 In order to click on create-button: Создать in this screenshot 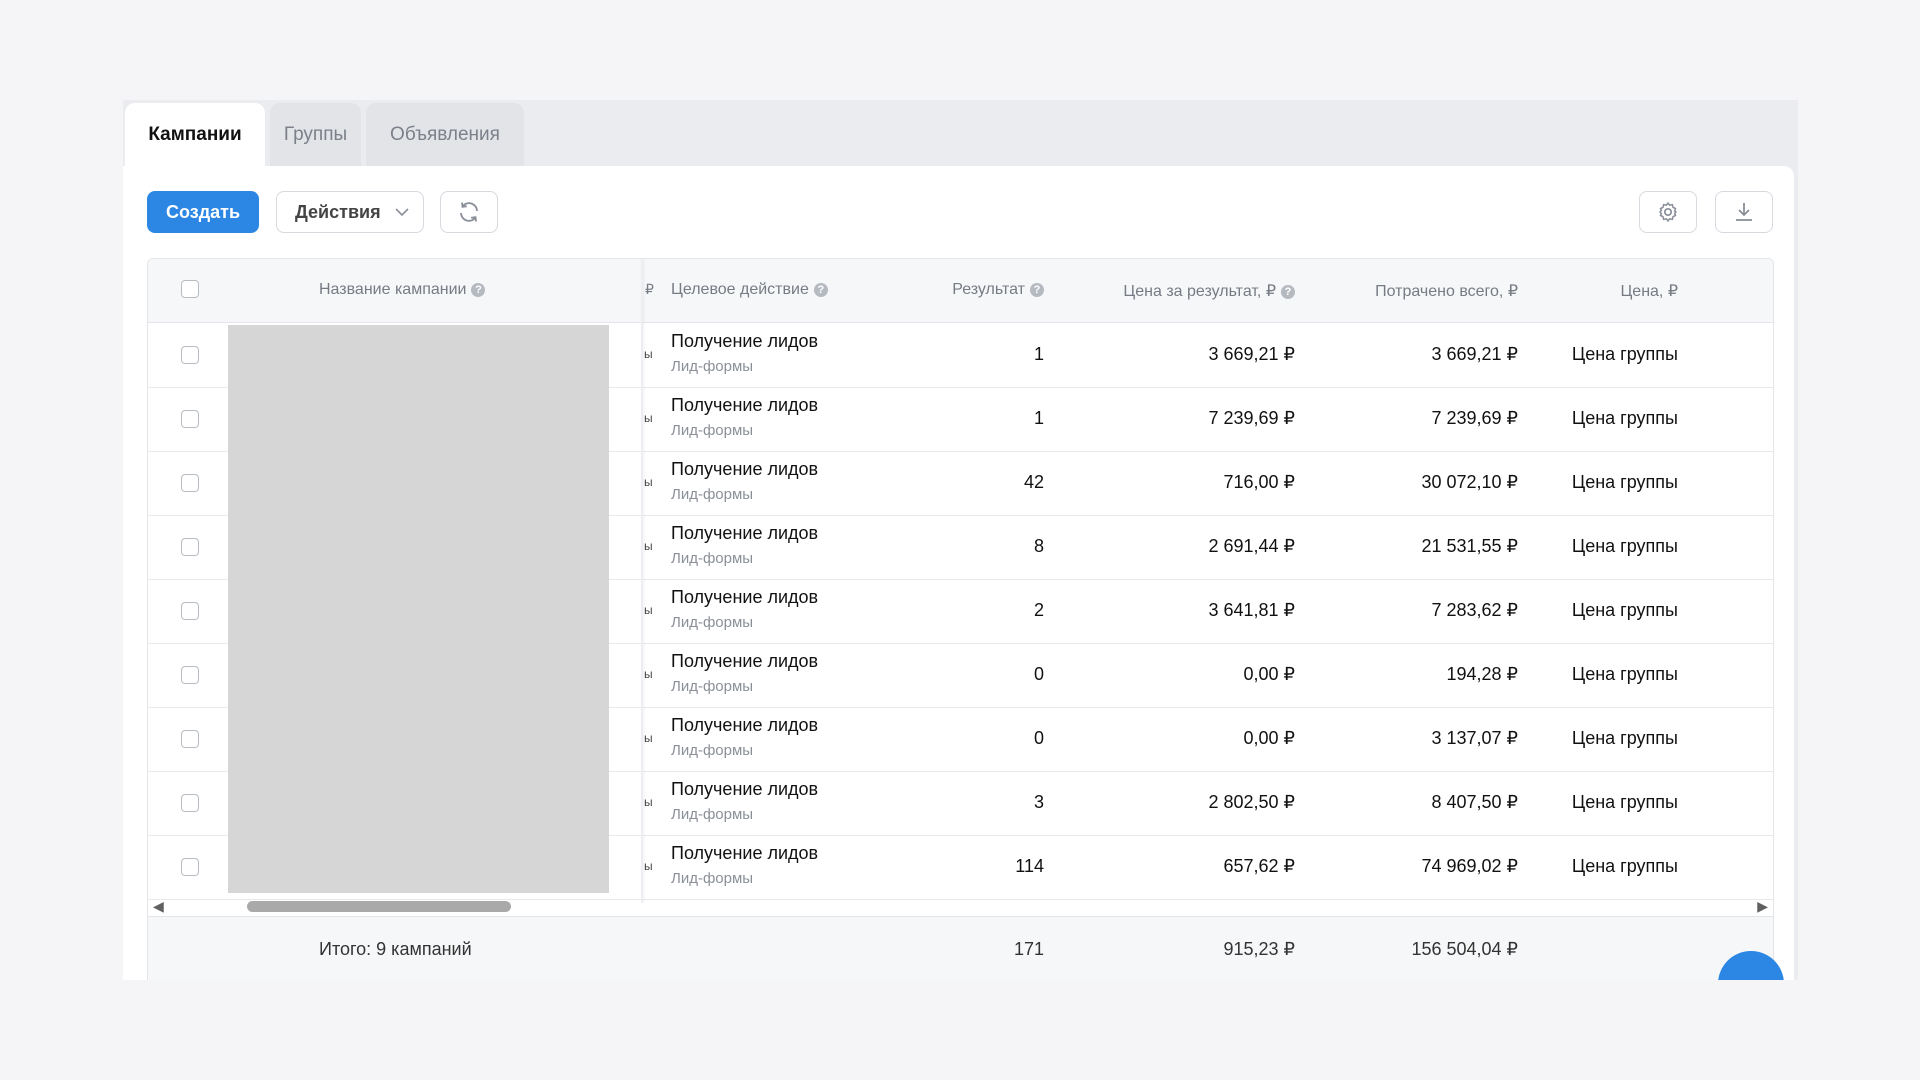, I will do `click(203, 212)`.